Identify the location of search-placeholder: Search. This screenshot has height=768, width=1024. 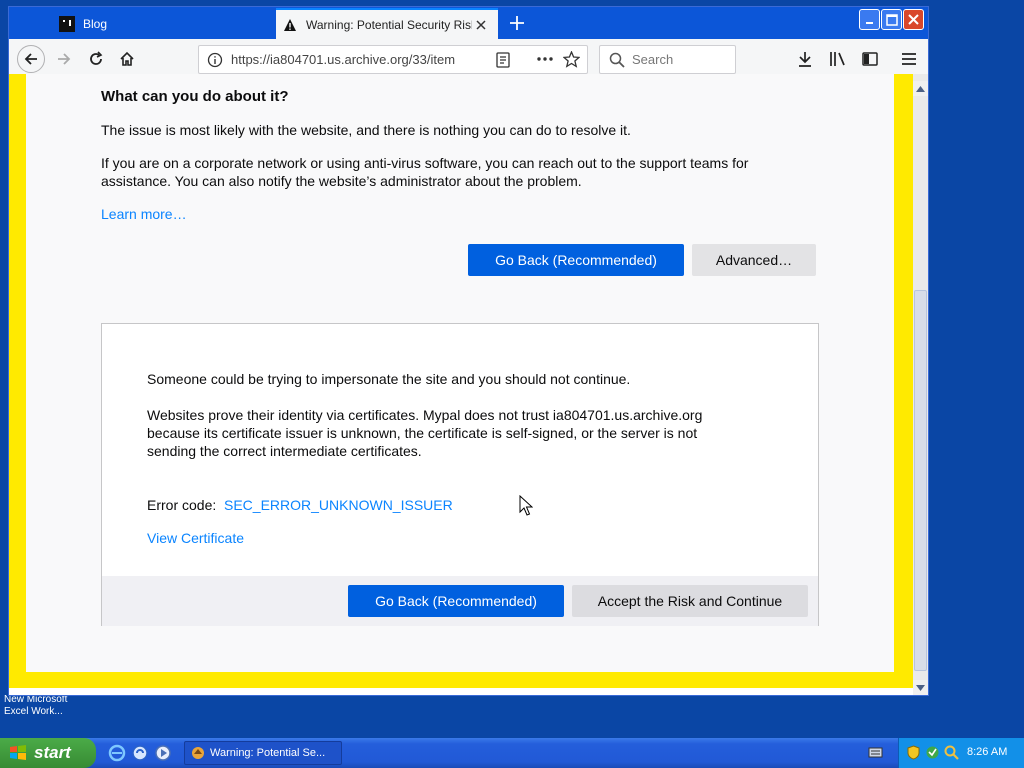
(653, 59).